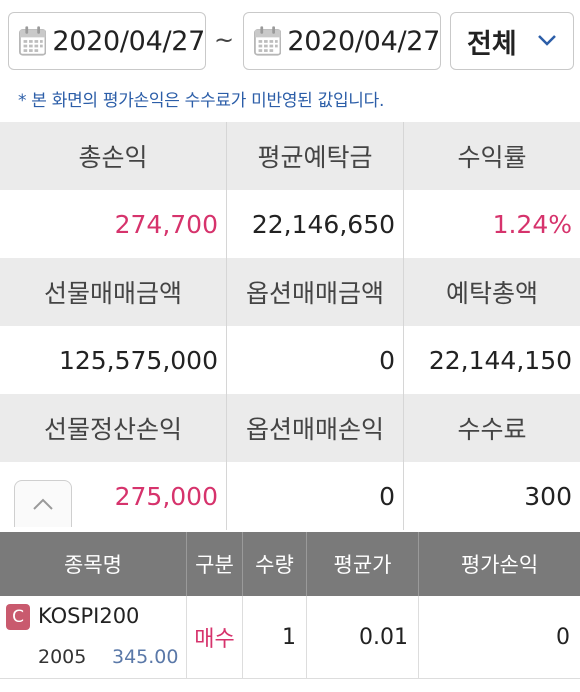 This screenshot has height=692, width=580. What do you see at coordinates (363, 564) in the screenshot?
I see `column-header-avg-price: 평균가` at bounding box center [363, 564].